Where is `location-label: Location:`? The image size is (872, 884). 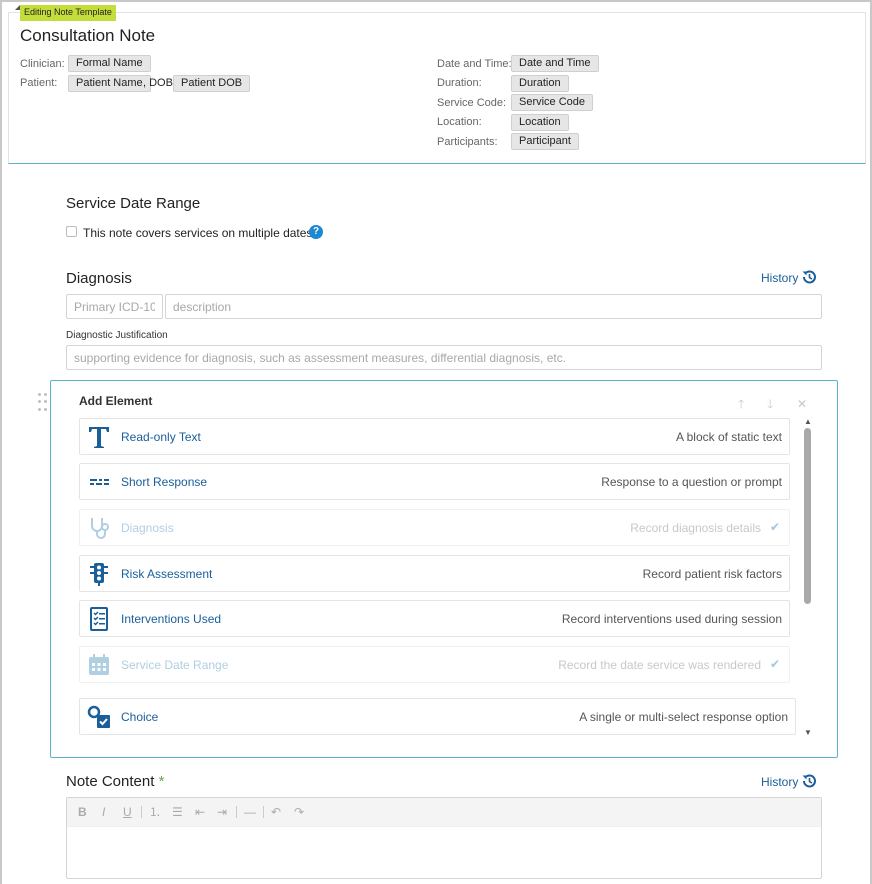 location-label: Location: is located at coordinates (459, 122).